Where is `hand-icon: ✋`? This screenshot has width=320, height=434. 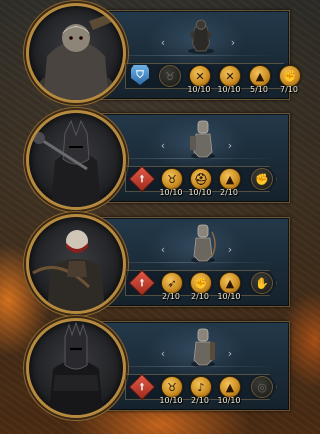 hand-icon: ✋ is located at coordinates (262, 283).